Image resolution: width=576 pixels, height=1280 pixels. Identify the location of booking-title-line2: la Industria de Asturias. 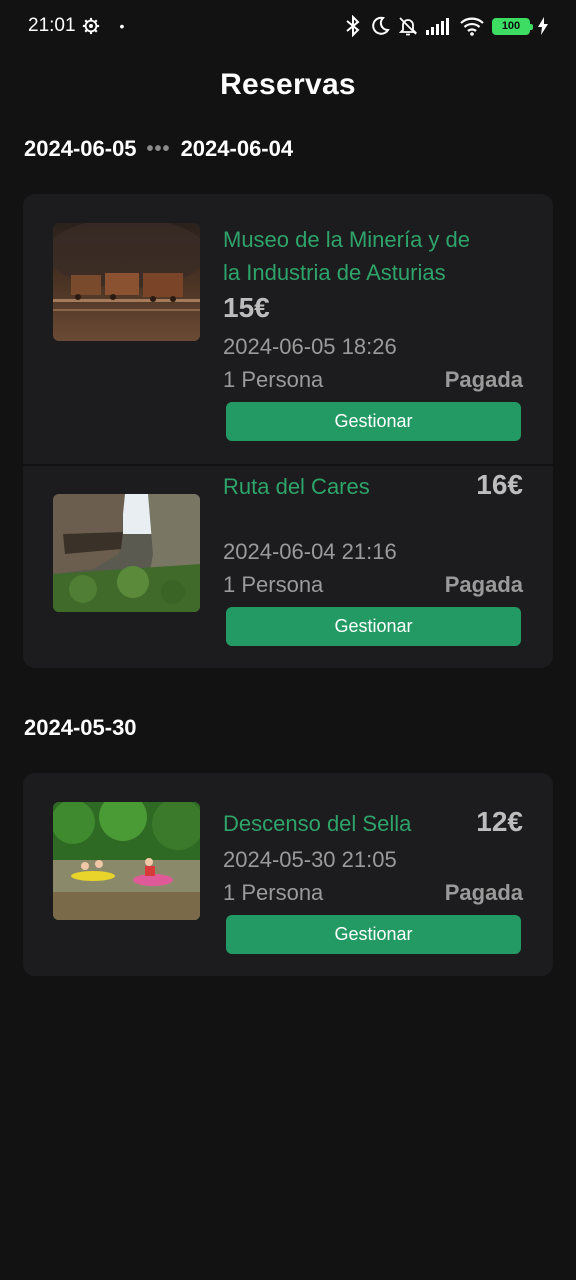
(334, 272).